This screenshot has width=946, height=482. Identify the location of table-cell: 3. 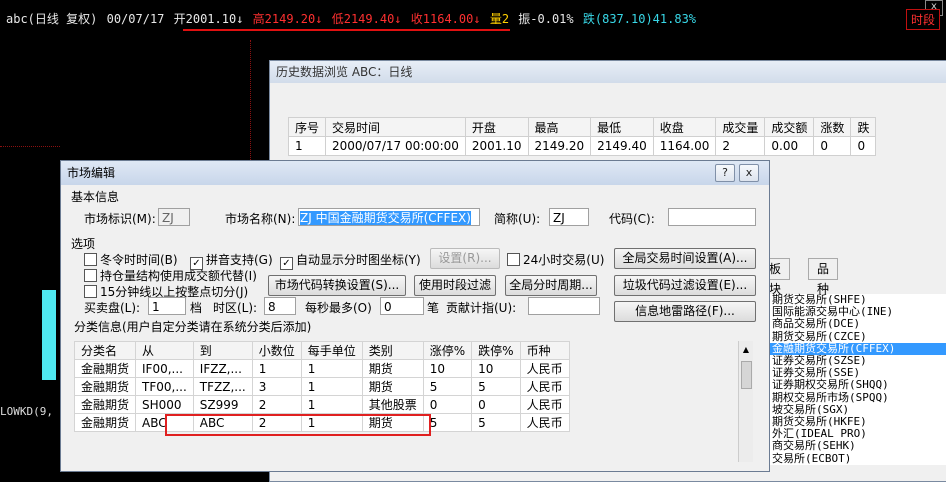
(276, 386).